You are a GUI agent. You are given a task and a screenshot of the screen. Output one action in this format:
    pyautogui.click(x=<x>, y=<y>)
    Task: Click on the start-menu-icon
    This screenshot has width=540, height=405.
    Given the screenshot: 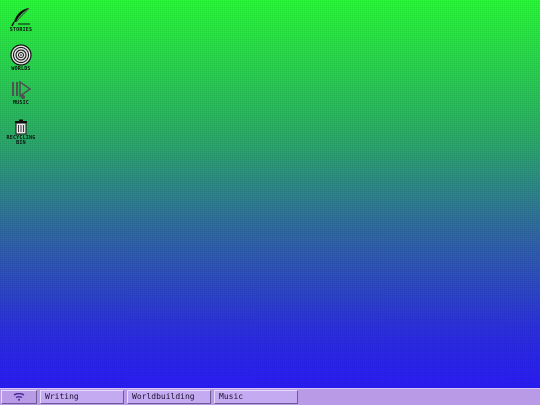 What is the action you would take?
    pyautogui.click(x=19, y=397)
    